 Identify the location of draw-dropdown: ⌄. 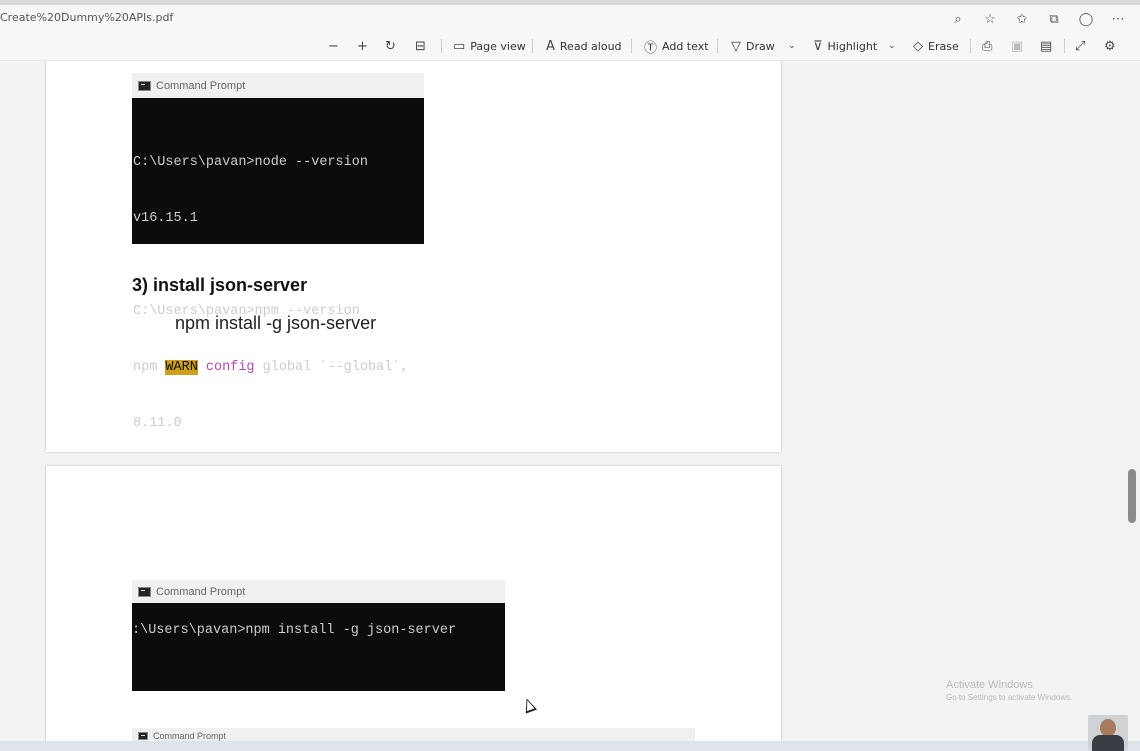
(792, 46).